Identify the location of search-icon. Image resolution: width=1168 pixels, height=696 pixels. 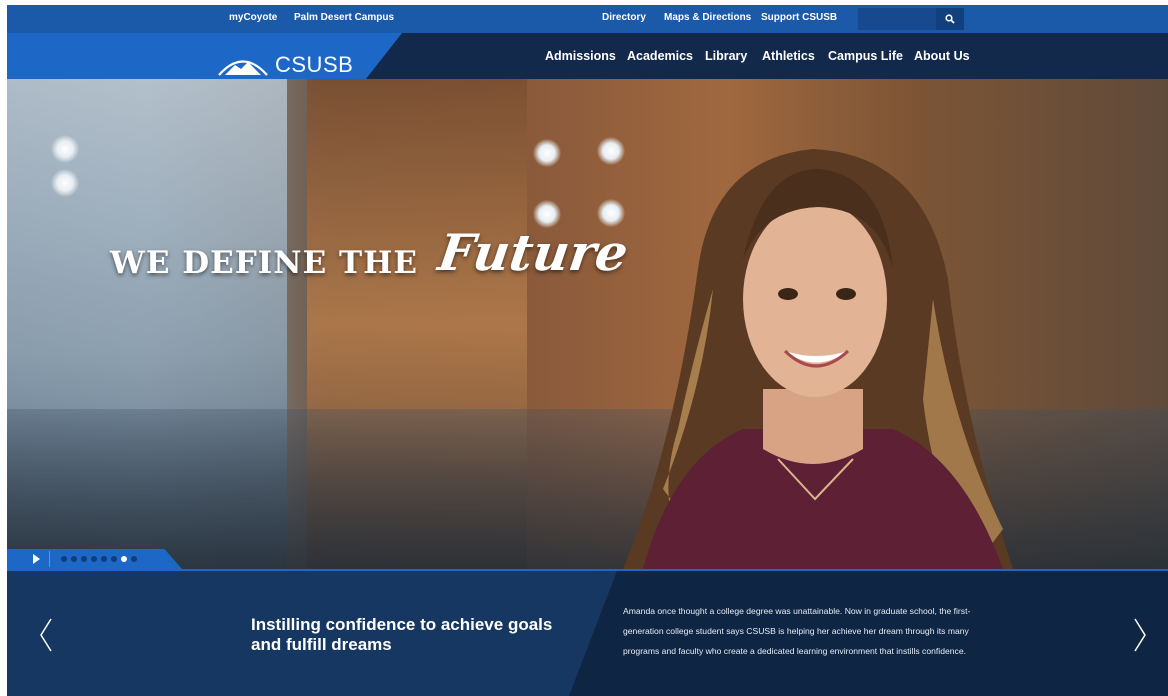
(950, 19).